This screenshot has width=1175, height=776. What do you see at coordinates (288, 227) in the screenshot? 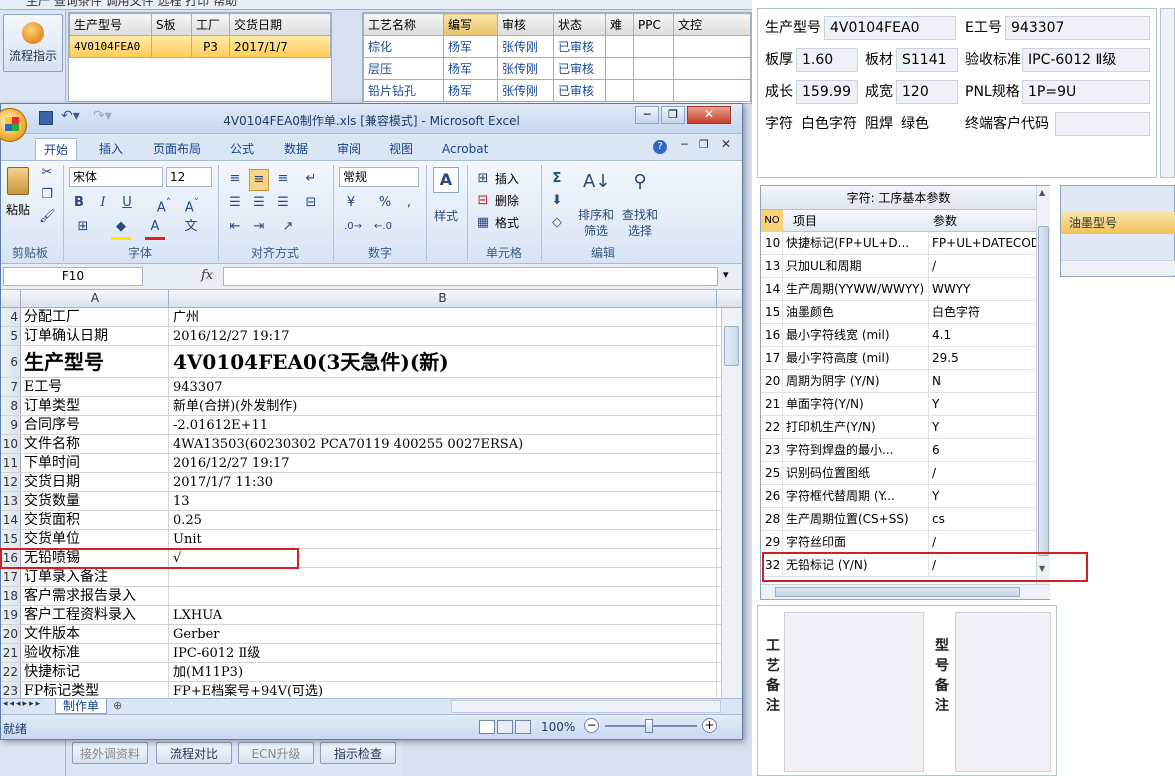
I see `orientation-icon: ↗` at bounding box center [288, 227].